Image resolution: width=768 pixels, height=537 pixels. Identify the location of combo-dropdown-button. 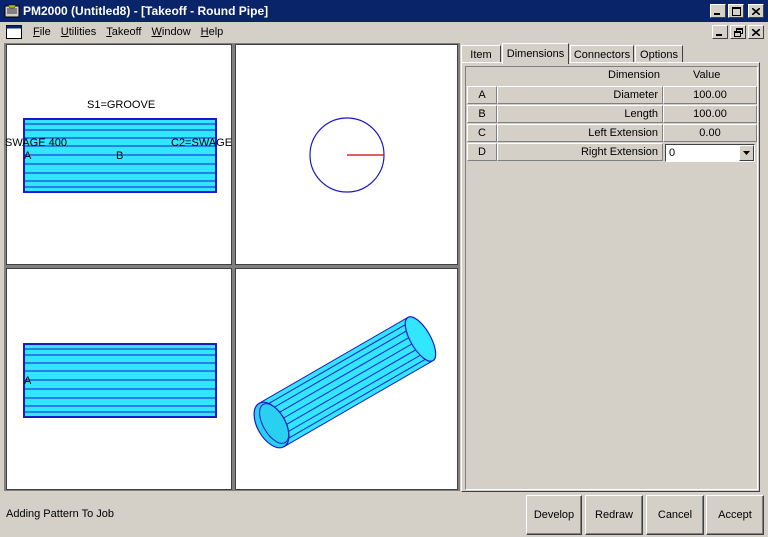
(746, 153).